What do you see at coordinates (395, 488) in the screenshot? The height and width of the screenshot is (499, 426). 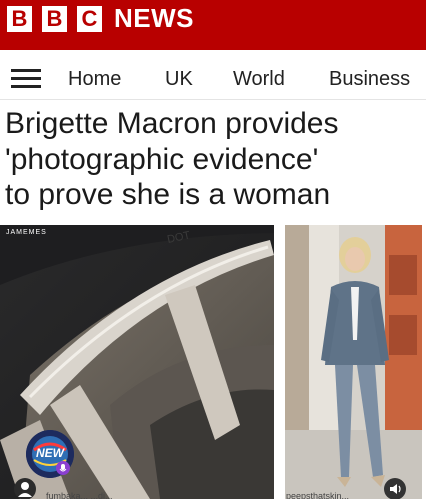 I see `sound-icon` at bounding box center [395, 488].